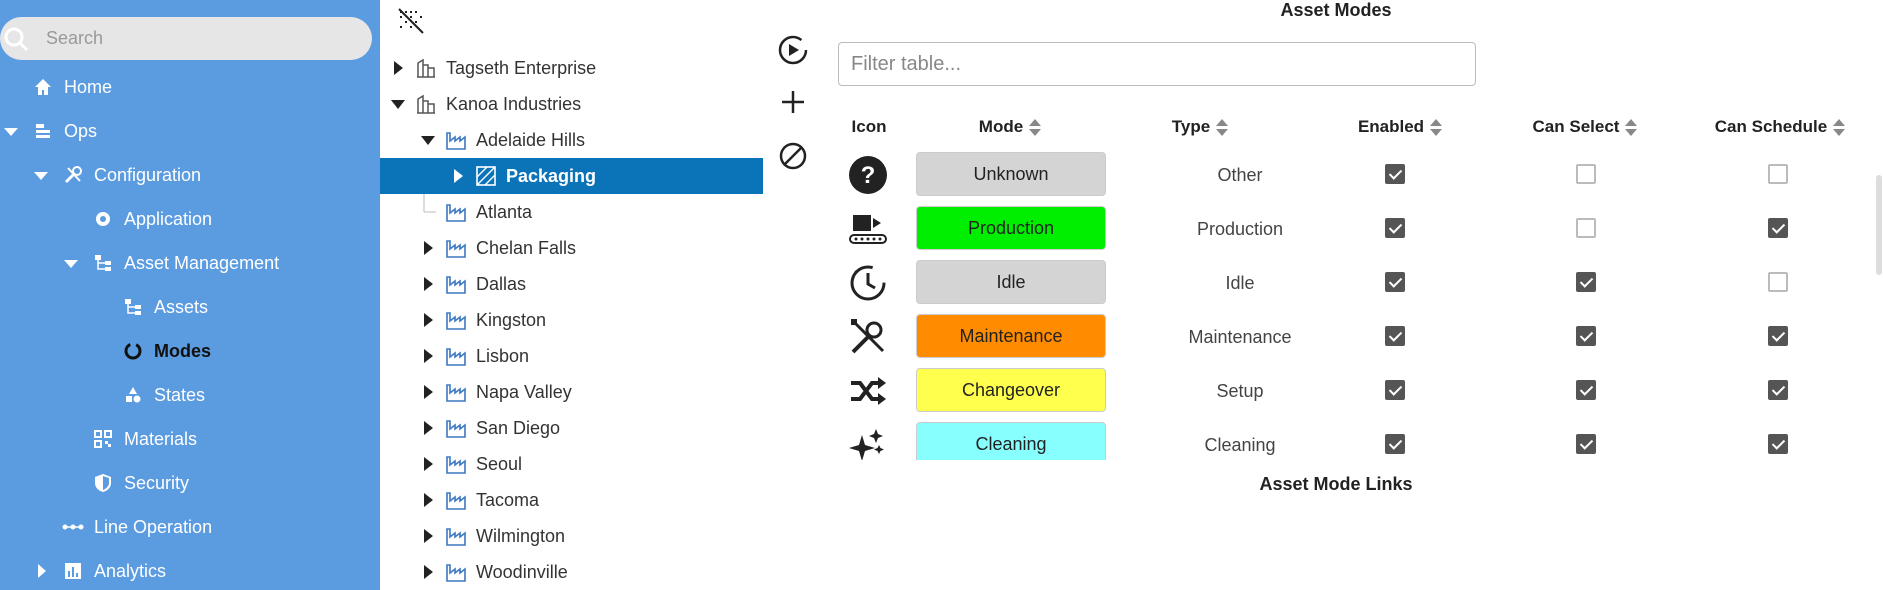 This screenshot has width=1883, height=590. Describe the element at coordinates (1336, 10) in the screenshot. I see `page-title: Asset Modes` at that location.